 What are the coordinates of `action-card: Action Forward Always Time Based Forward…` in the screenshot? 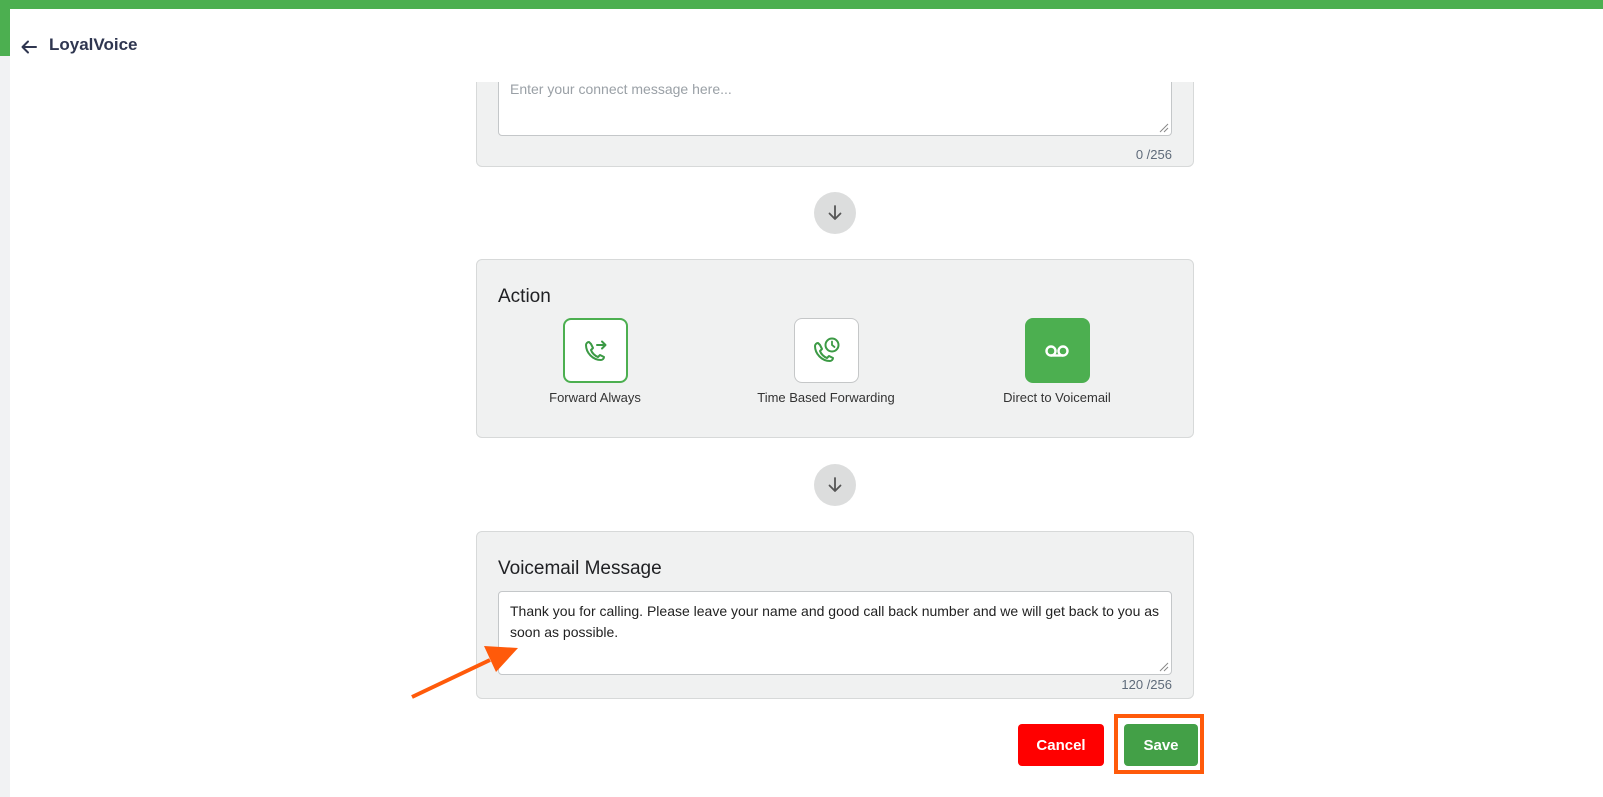 It's located at (835, 348).